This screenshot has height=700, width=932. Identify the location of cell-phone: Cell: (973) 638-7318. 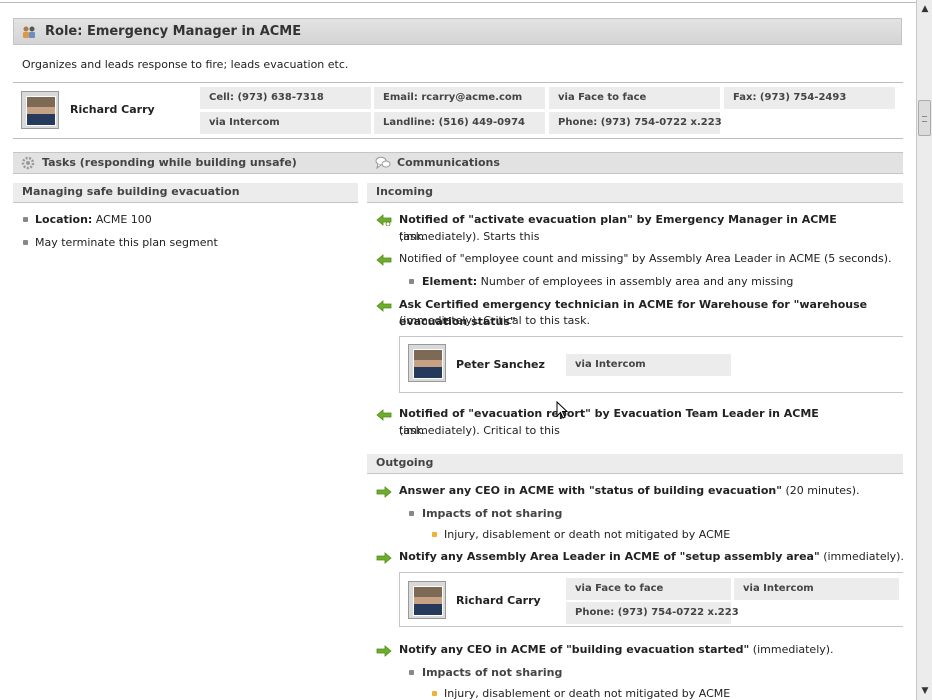
(285, 98).